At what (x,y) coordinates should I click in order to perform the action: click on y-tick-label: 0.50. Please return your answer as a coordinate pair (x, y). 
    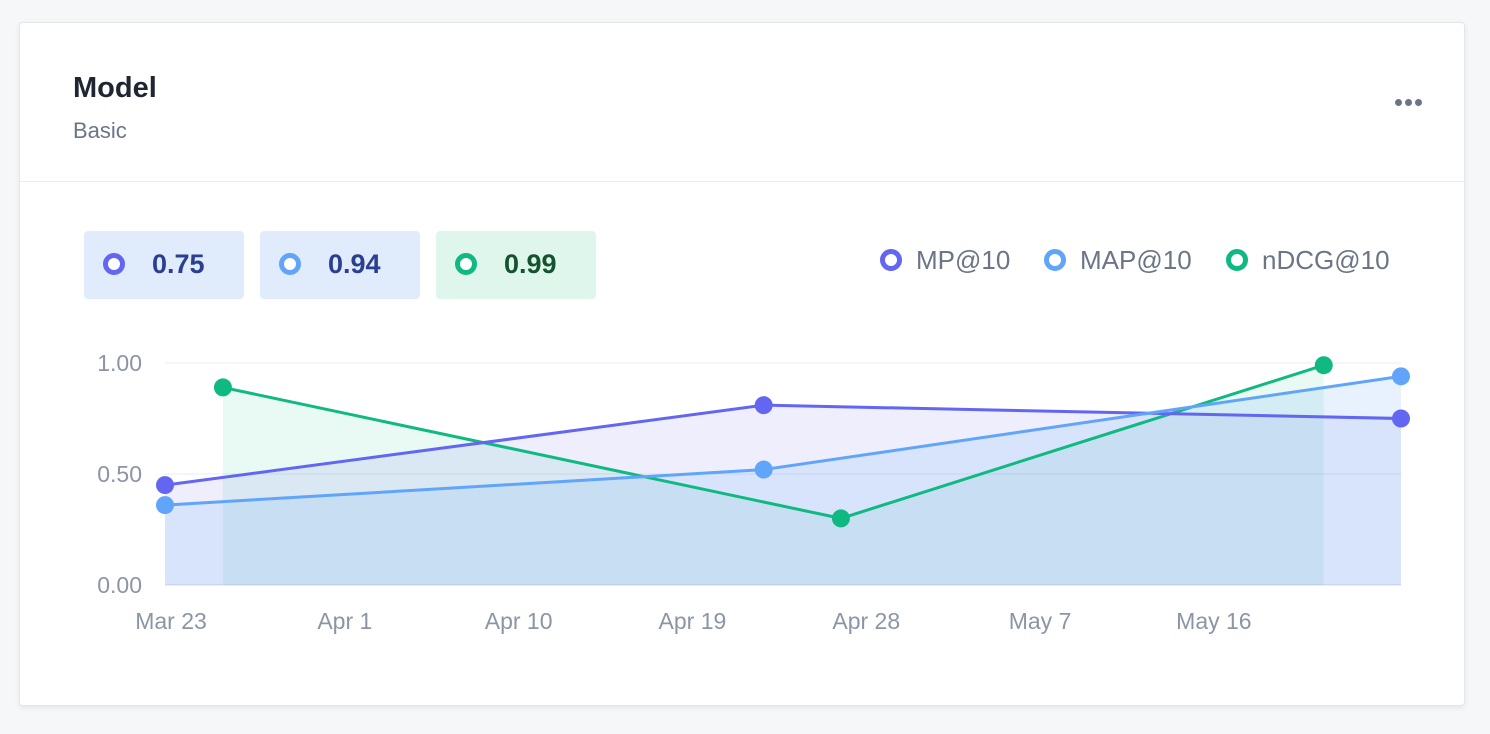
    Looking at the image, I should click on (119, 474).